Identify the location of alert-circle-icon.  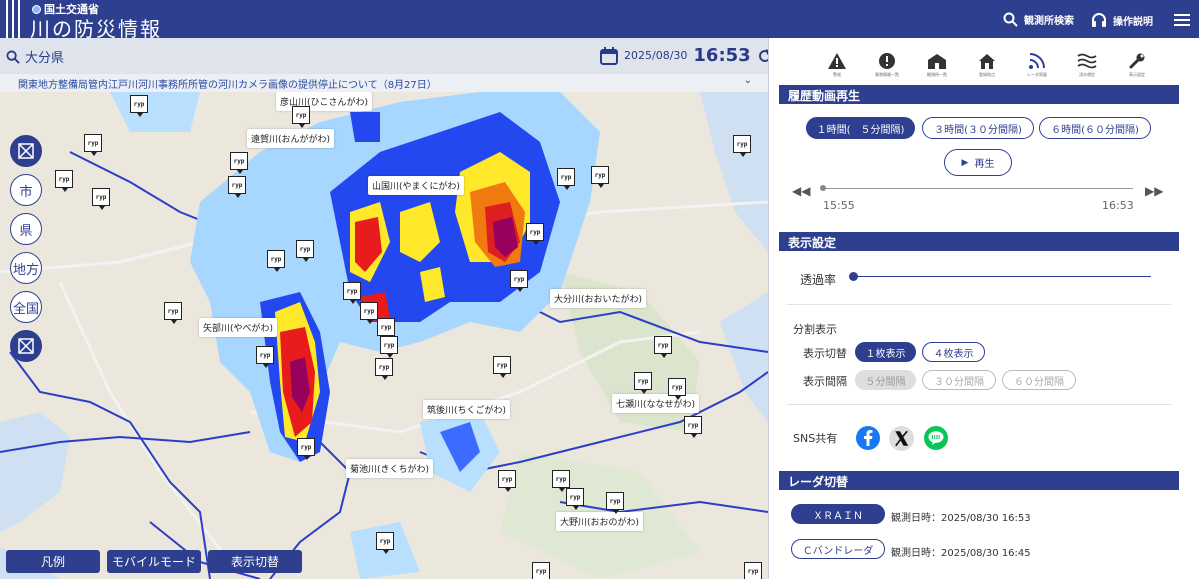
(887, 61).